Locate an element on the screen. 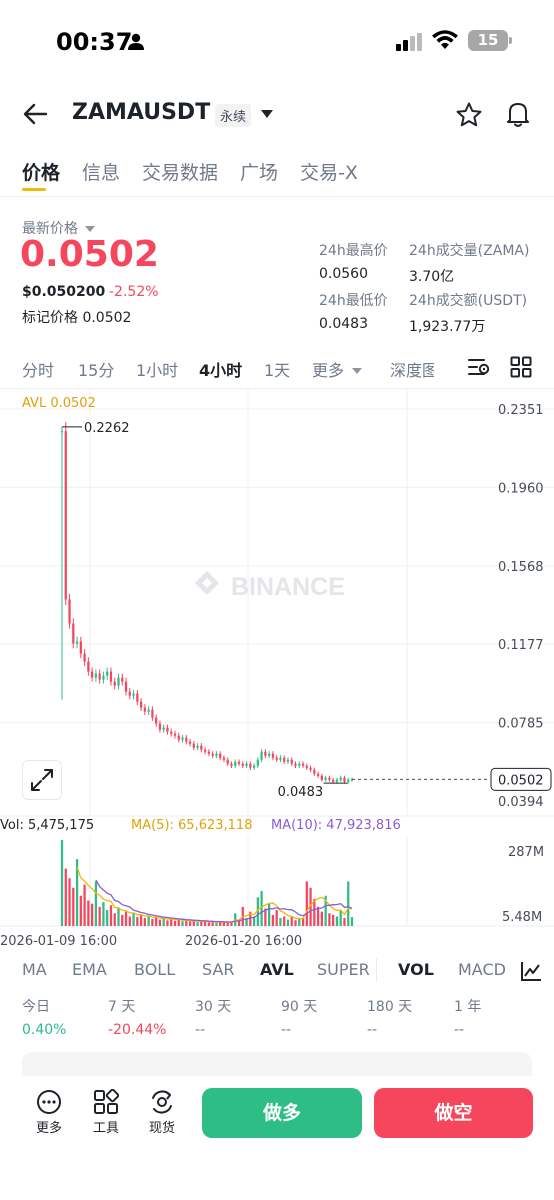  notification-bell-icon is located at coordinates (518, 114).